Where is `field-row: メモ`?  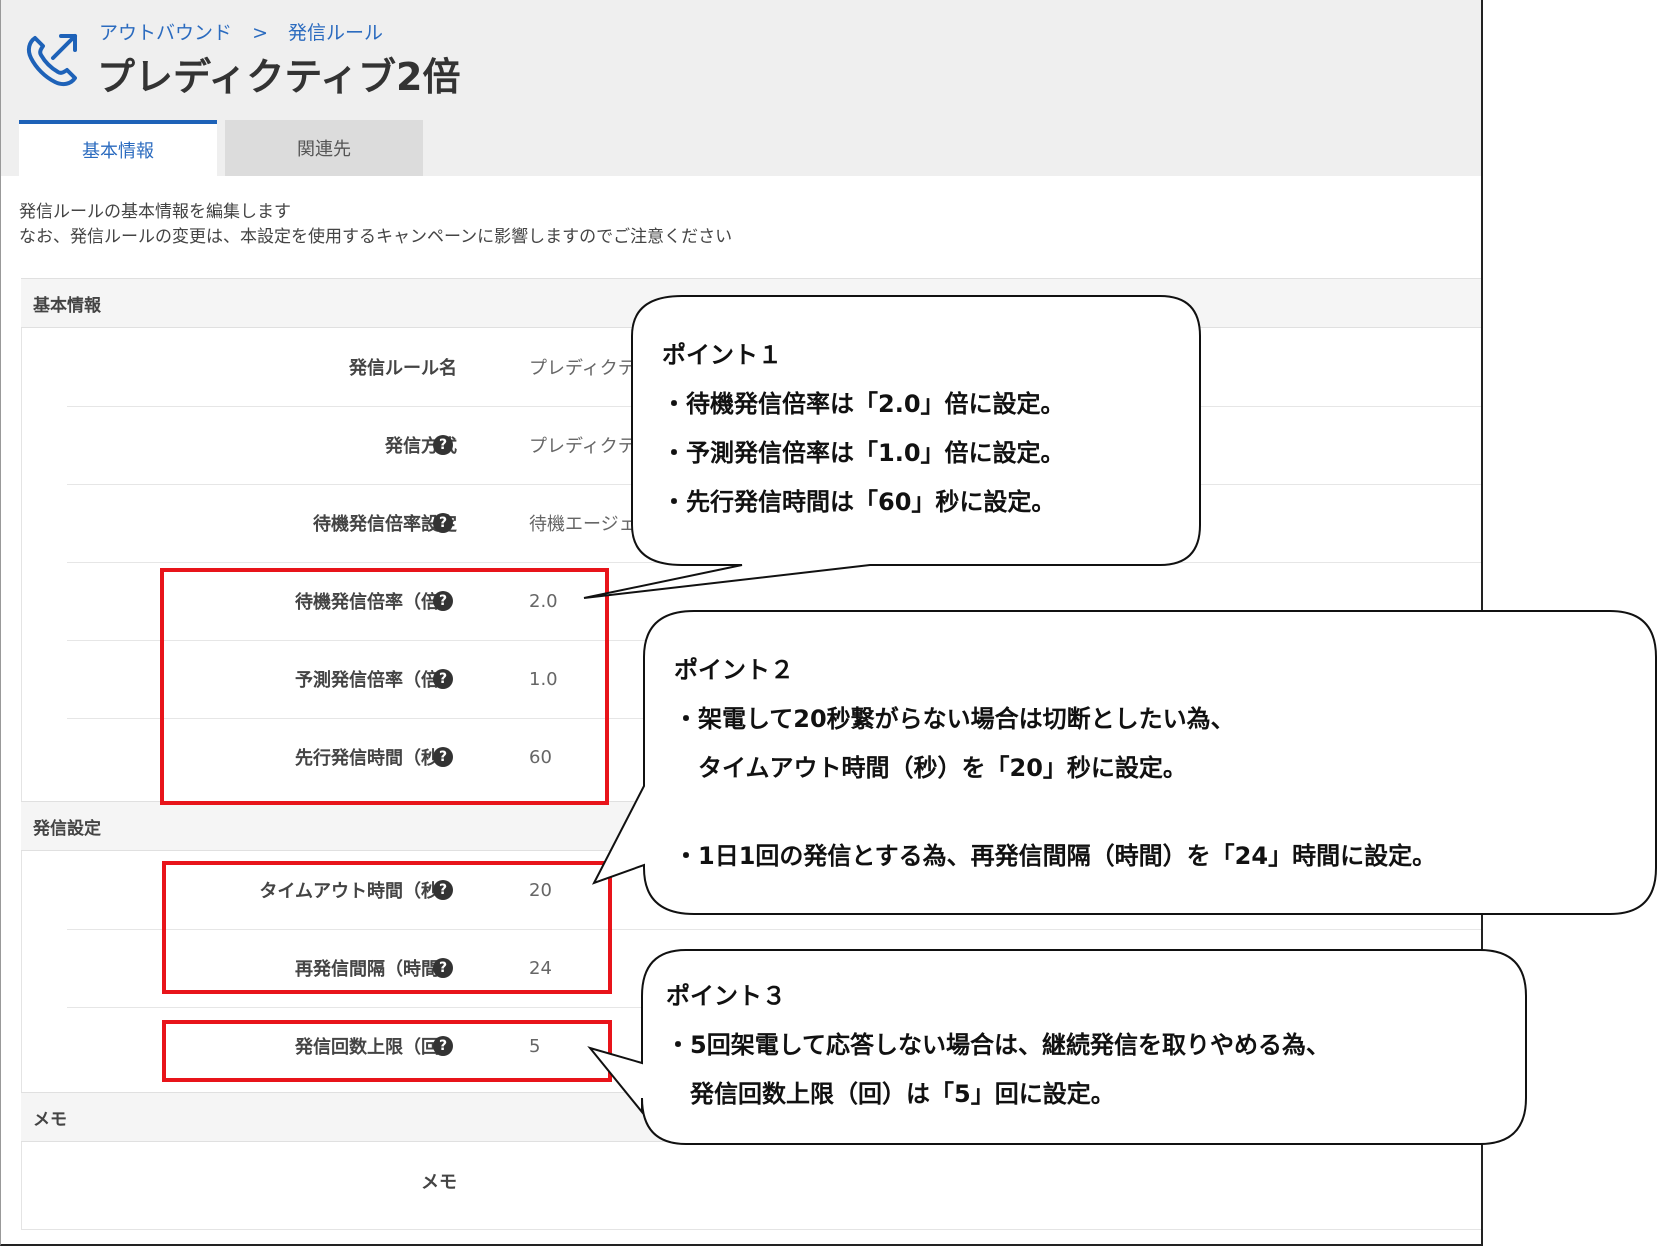 field-row: メモ is located at coordinates (774, 1181).